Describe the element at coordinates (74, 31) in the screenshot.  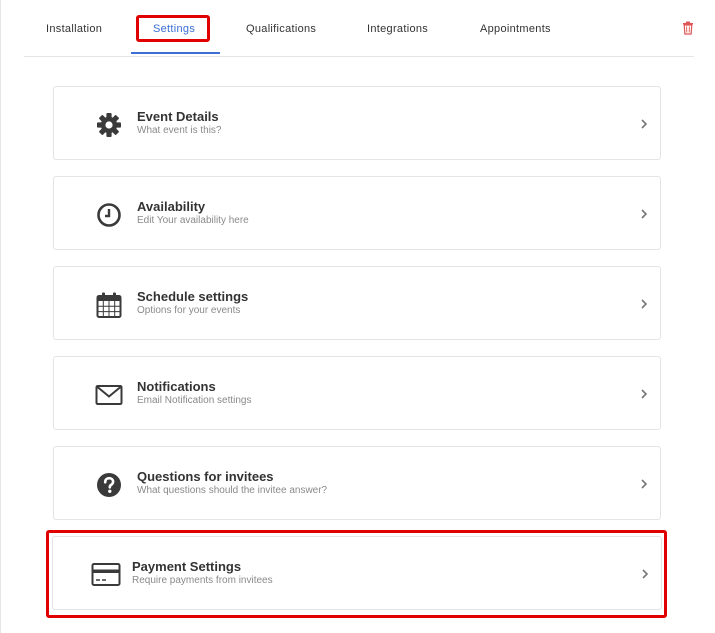
I see `tab-installation: Installation` at that location.